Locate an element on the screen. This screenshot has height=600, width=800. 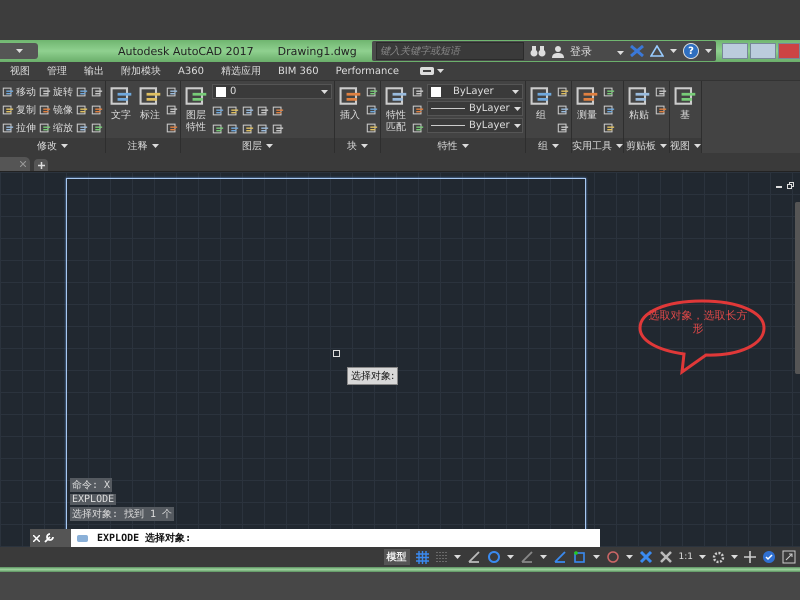
pickbox-cursor is located at coordinates (336, 353).